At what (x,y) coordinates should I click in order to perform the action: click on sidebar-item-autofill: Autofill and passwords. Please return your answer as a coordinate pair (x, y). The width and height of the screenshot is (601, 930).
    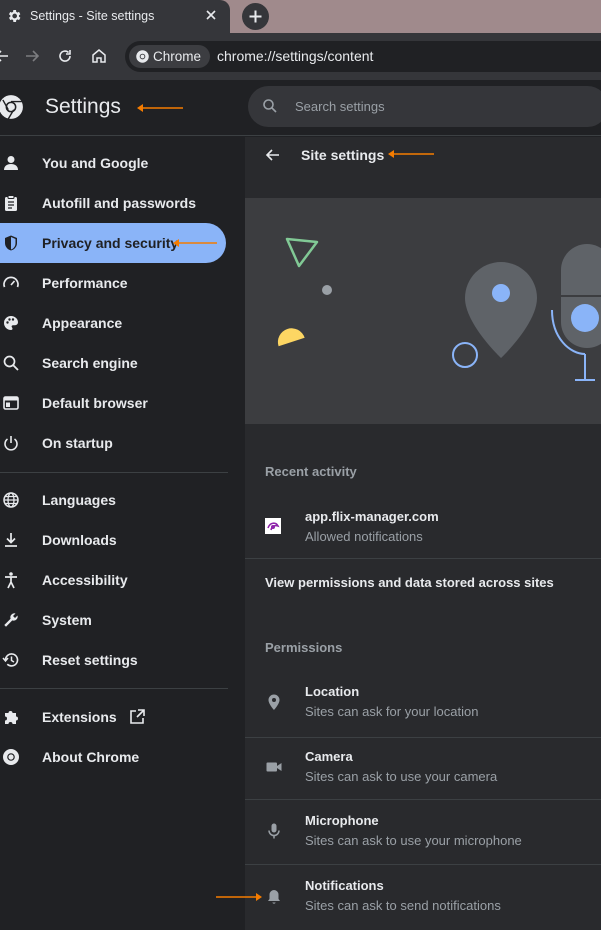
    Looking at the image, I should click on (113, 203).